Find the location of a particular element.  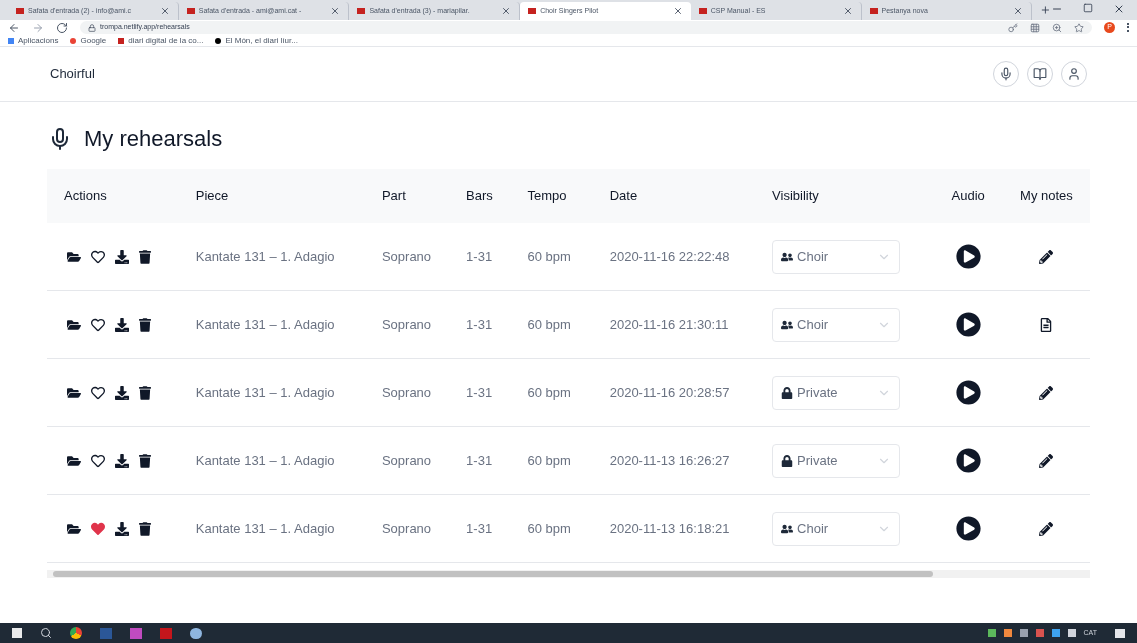

bookmark: Google is located at coordinates (88, 40).